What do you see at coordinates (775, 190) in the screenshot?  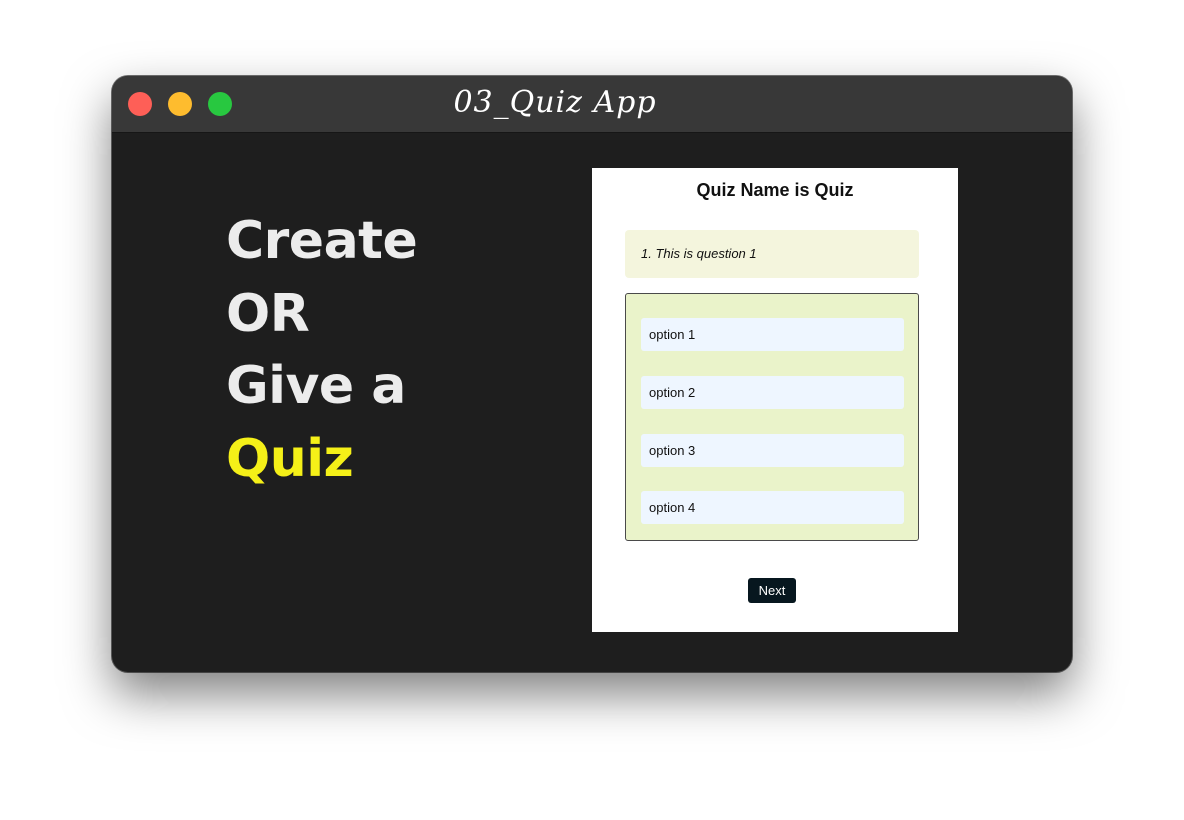 I see `quiz-title: Quiz Name is Quiz` at bounding box center [775, 190].